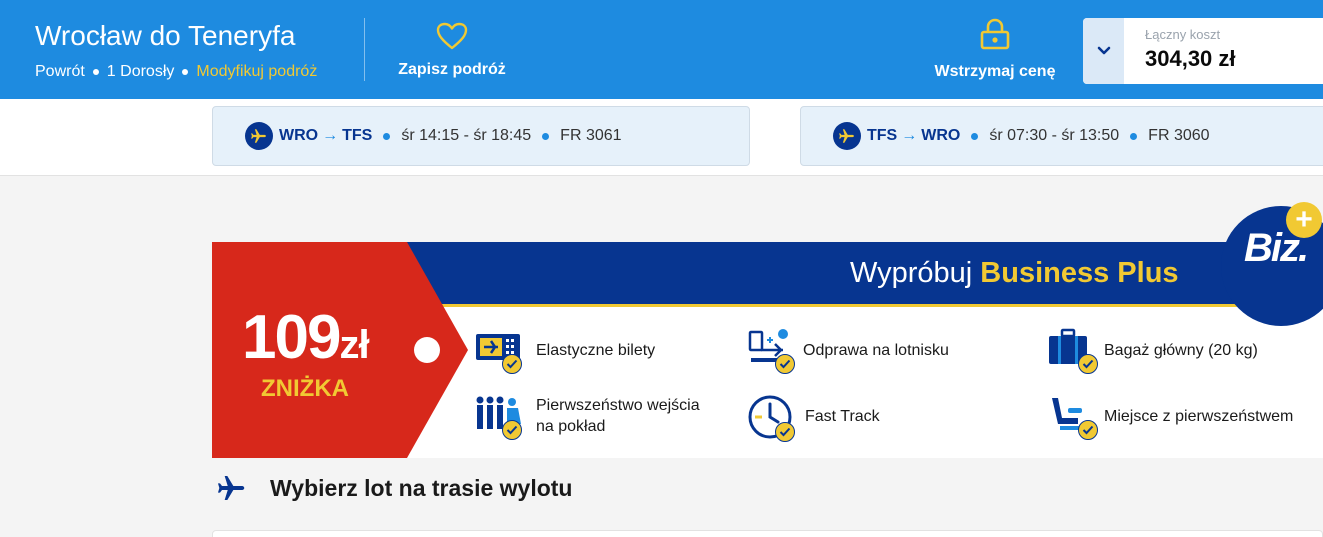  I want to click on price-breakdown-toggle, so click(1103, 51).